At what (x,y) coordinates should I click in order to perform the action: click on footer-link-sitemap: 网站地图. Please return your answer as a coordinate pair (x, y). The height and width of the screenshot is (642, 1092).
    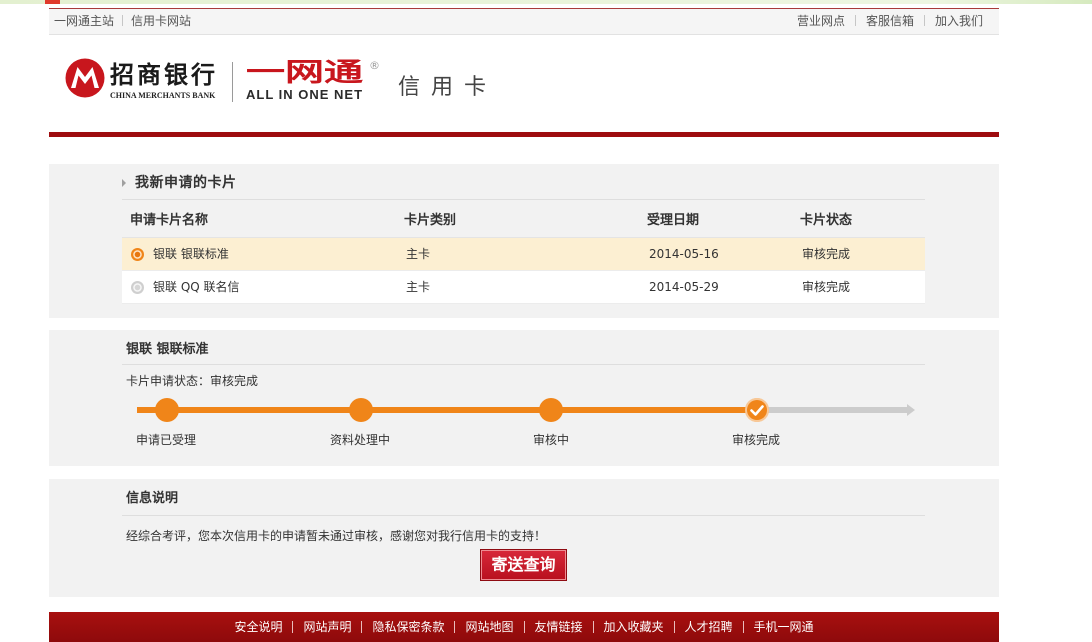
    Looking at the image, I should click on (478, 627).